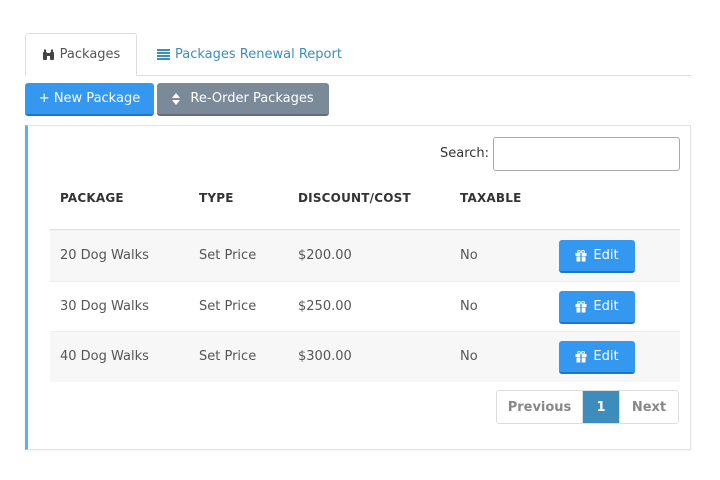 The height and width of the screenshot is (480, 720). I want to click on search-input, so click(586, 154).